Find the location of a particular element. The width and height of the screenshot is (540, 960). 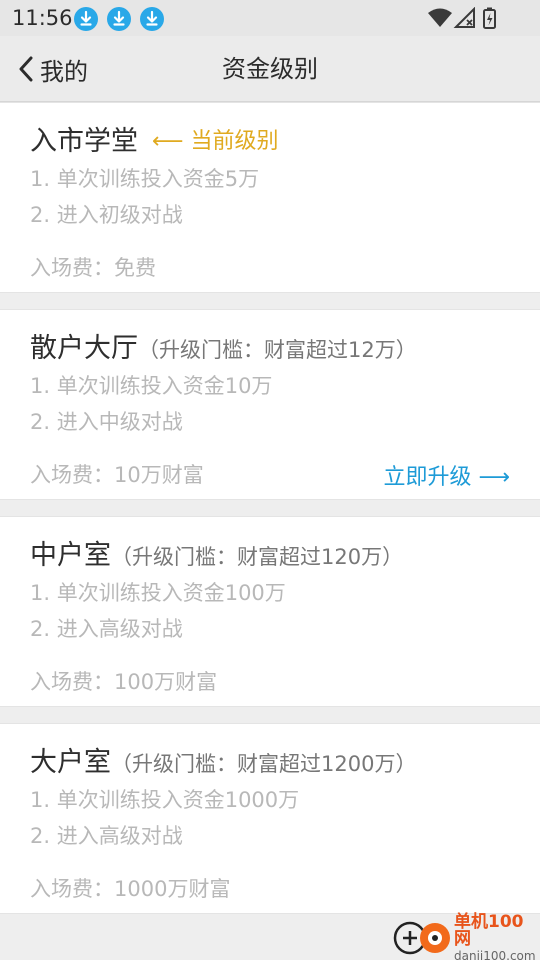

level-rule: 1. 单次训练投入资金100万 is located at coordinates (158, 593).